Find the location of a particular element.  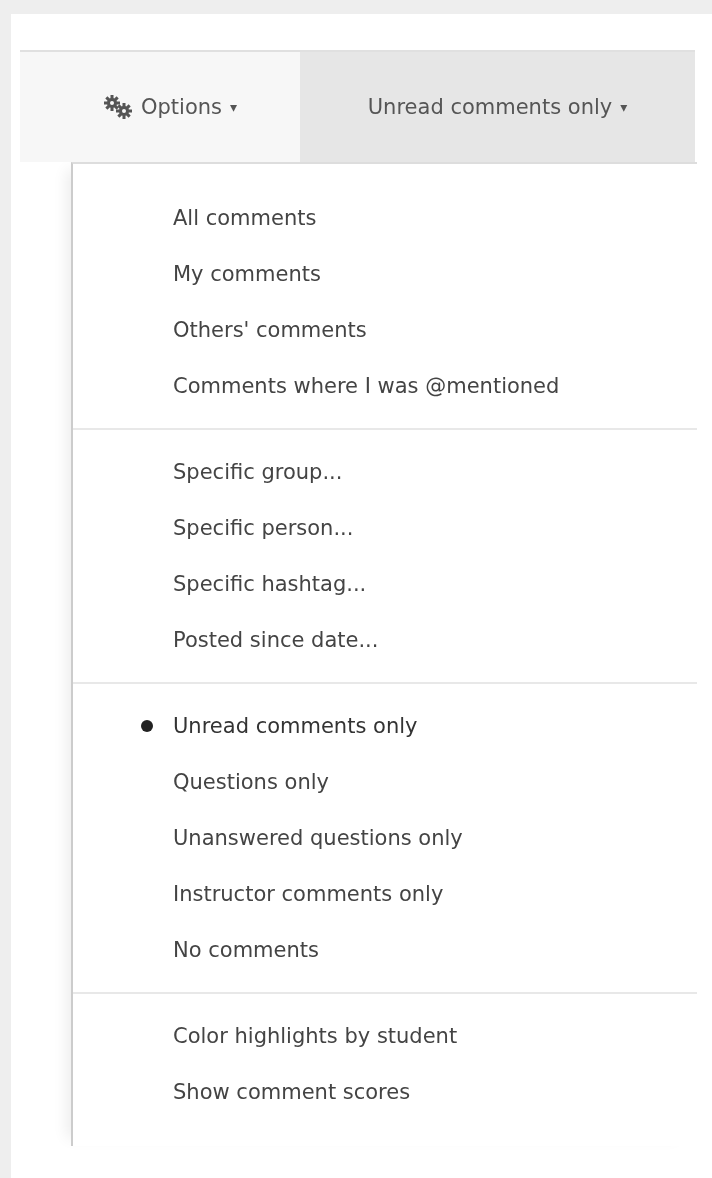

options-button: Options ▾ is located at coordinates (160, 107).